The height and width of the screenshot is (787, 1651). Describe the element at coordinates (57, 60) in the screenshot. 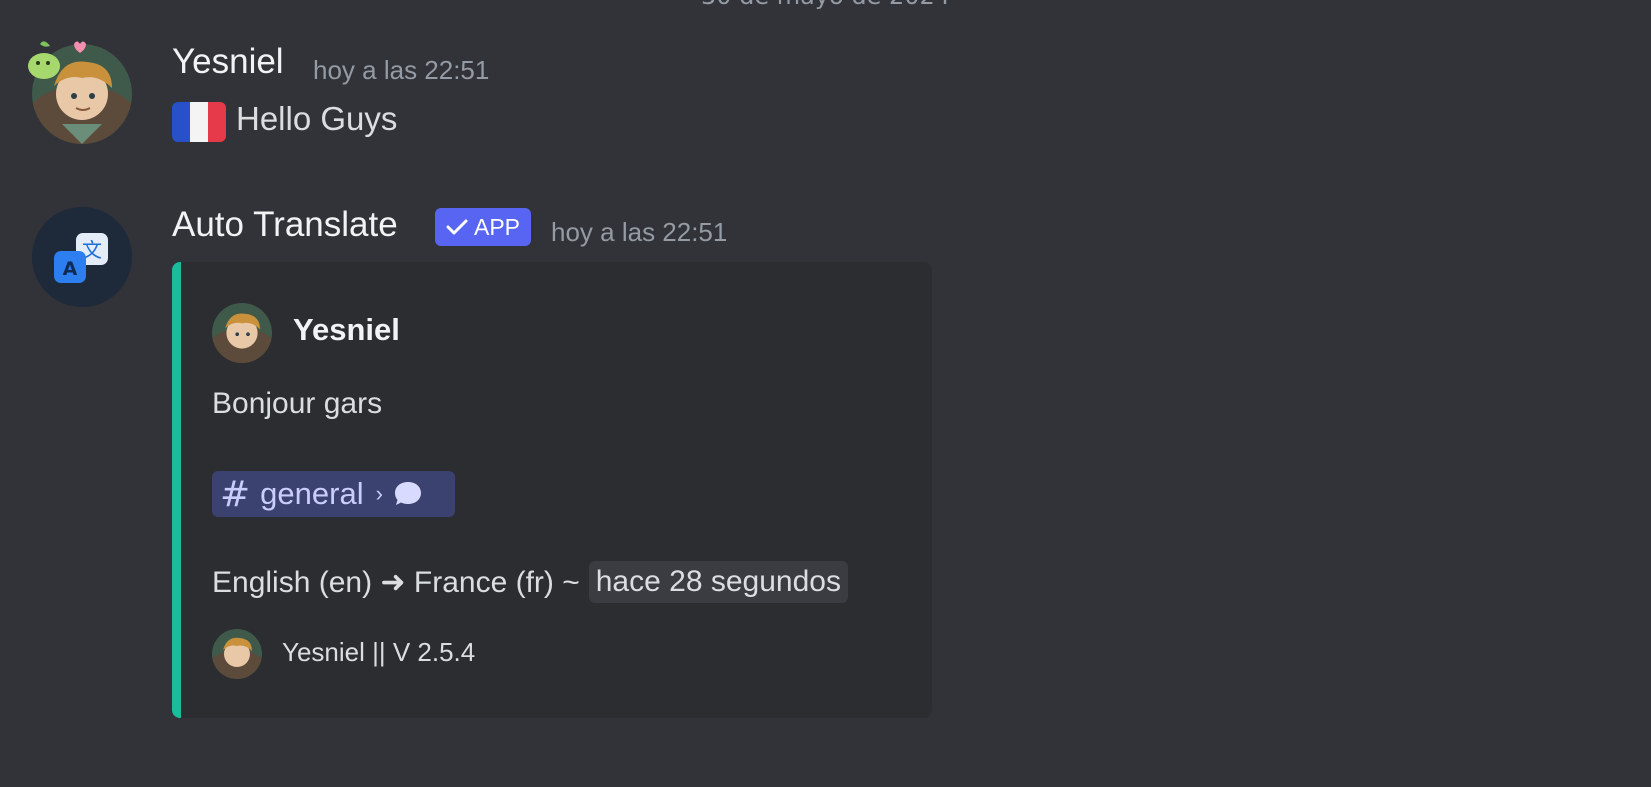

I see `avatar-decoration-icon` at that location.